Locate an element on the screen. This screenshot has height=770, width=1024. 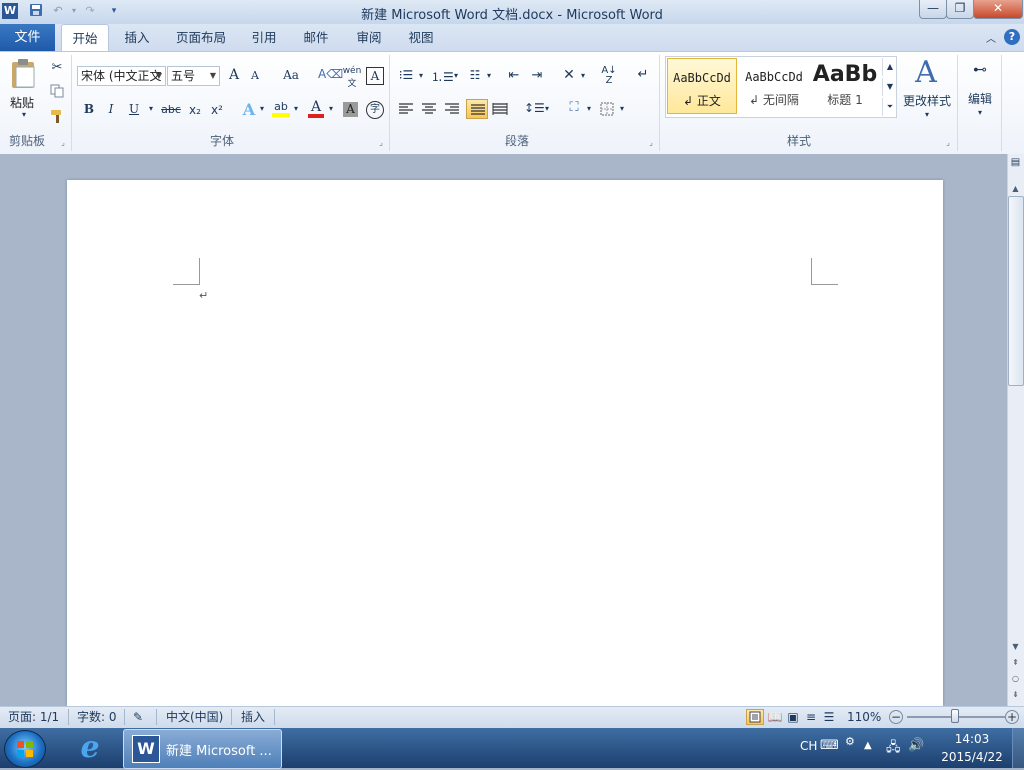
view-ruler-icon: ▤ is located at coordinates (1015, 167).